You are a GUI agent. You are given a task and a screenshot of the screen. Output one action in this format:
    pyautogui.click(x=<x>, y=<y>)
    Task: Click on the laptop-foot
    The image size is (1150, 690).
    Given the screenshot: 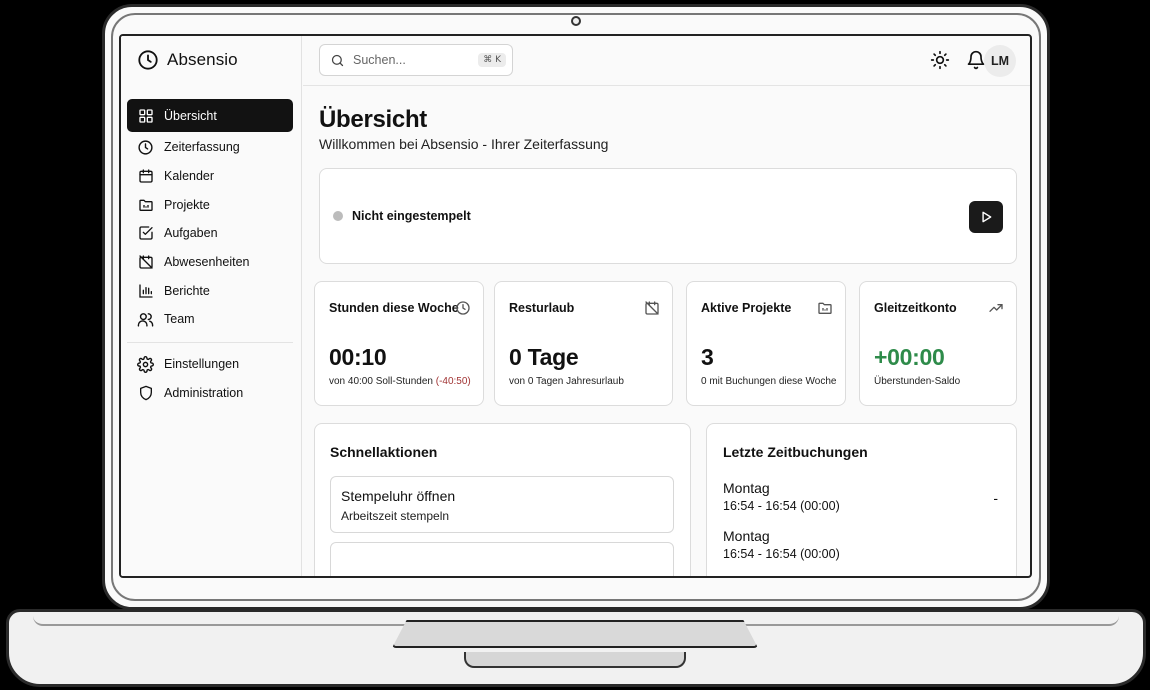 What is the action you would take?
    pyautogui.click(x=575, y=660)
    